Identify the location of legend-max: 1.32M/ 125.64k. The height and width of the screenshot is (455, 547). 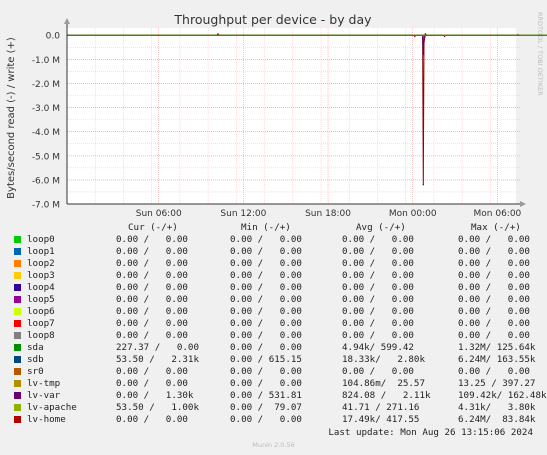
(497, 347).